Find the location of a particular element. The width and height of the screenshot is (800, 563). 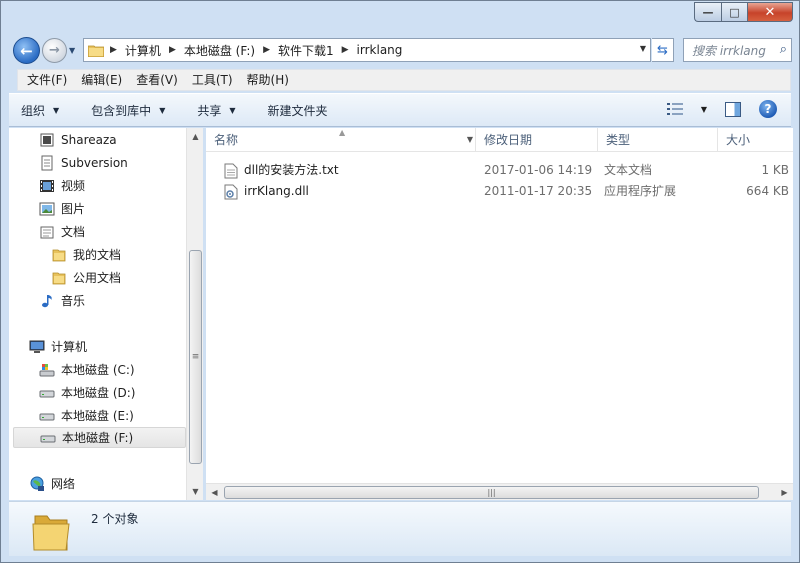

menu-help: 帮助(H) is located at coordinates (268, 80).